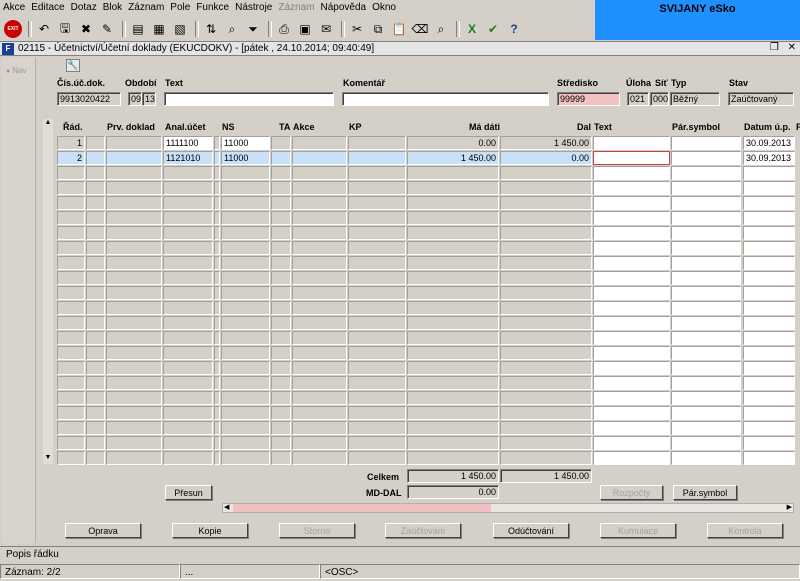  Describe the element at coordinates (48, 124) in the screenshot. I see `scroll-up-icon: ▲` at that location.